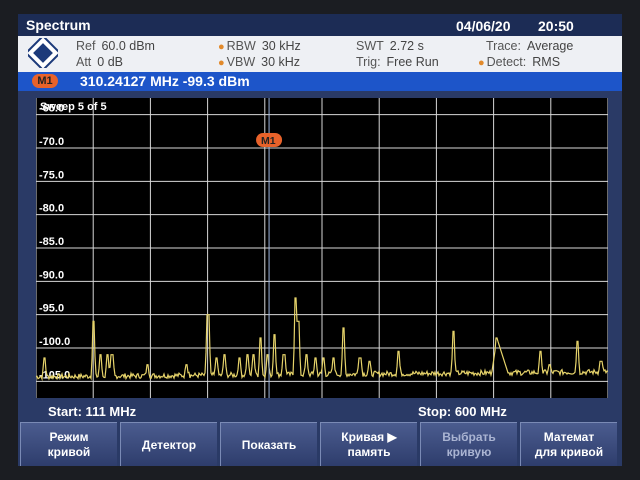 The height and width of the screenshot is (480, 640). Describe the element at coordinates (73, 107) in the screenshot. I see `sweep-counter: Sweep 5 of 5` at that location.